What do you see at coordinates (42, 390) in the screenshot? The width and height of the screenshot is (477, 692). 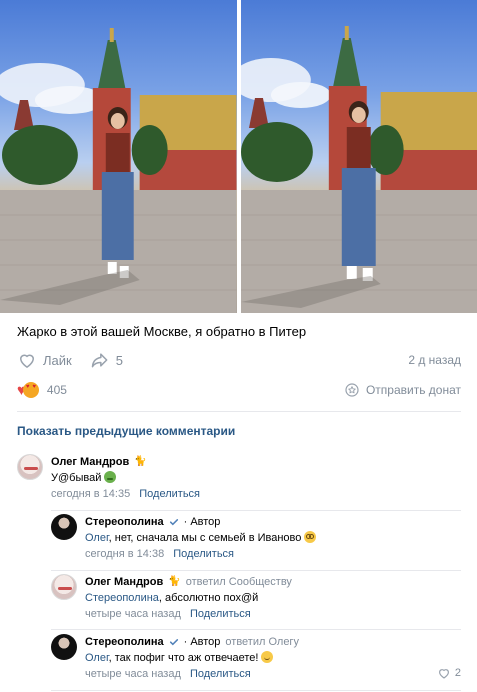 I see `reactions-summary: ♥ 405` at bounding box center [42, 390].